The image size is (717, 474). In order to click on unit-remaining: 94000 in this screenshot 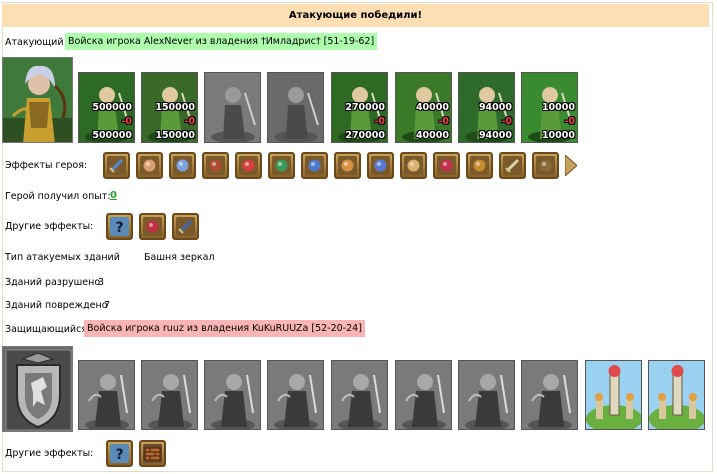, I will do `click(495, 135)`.